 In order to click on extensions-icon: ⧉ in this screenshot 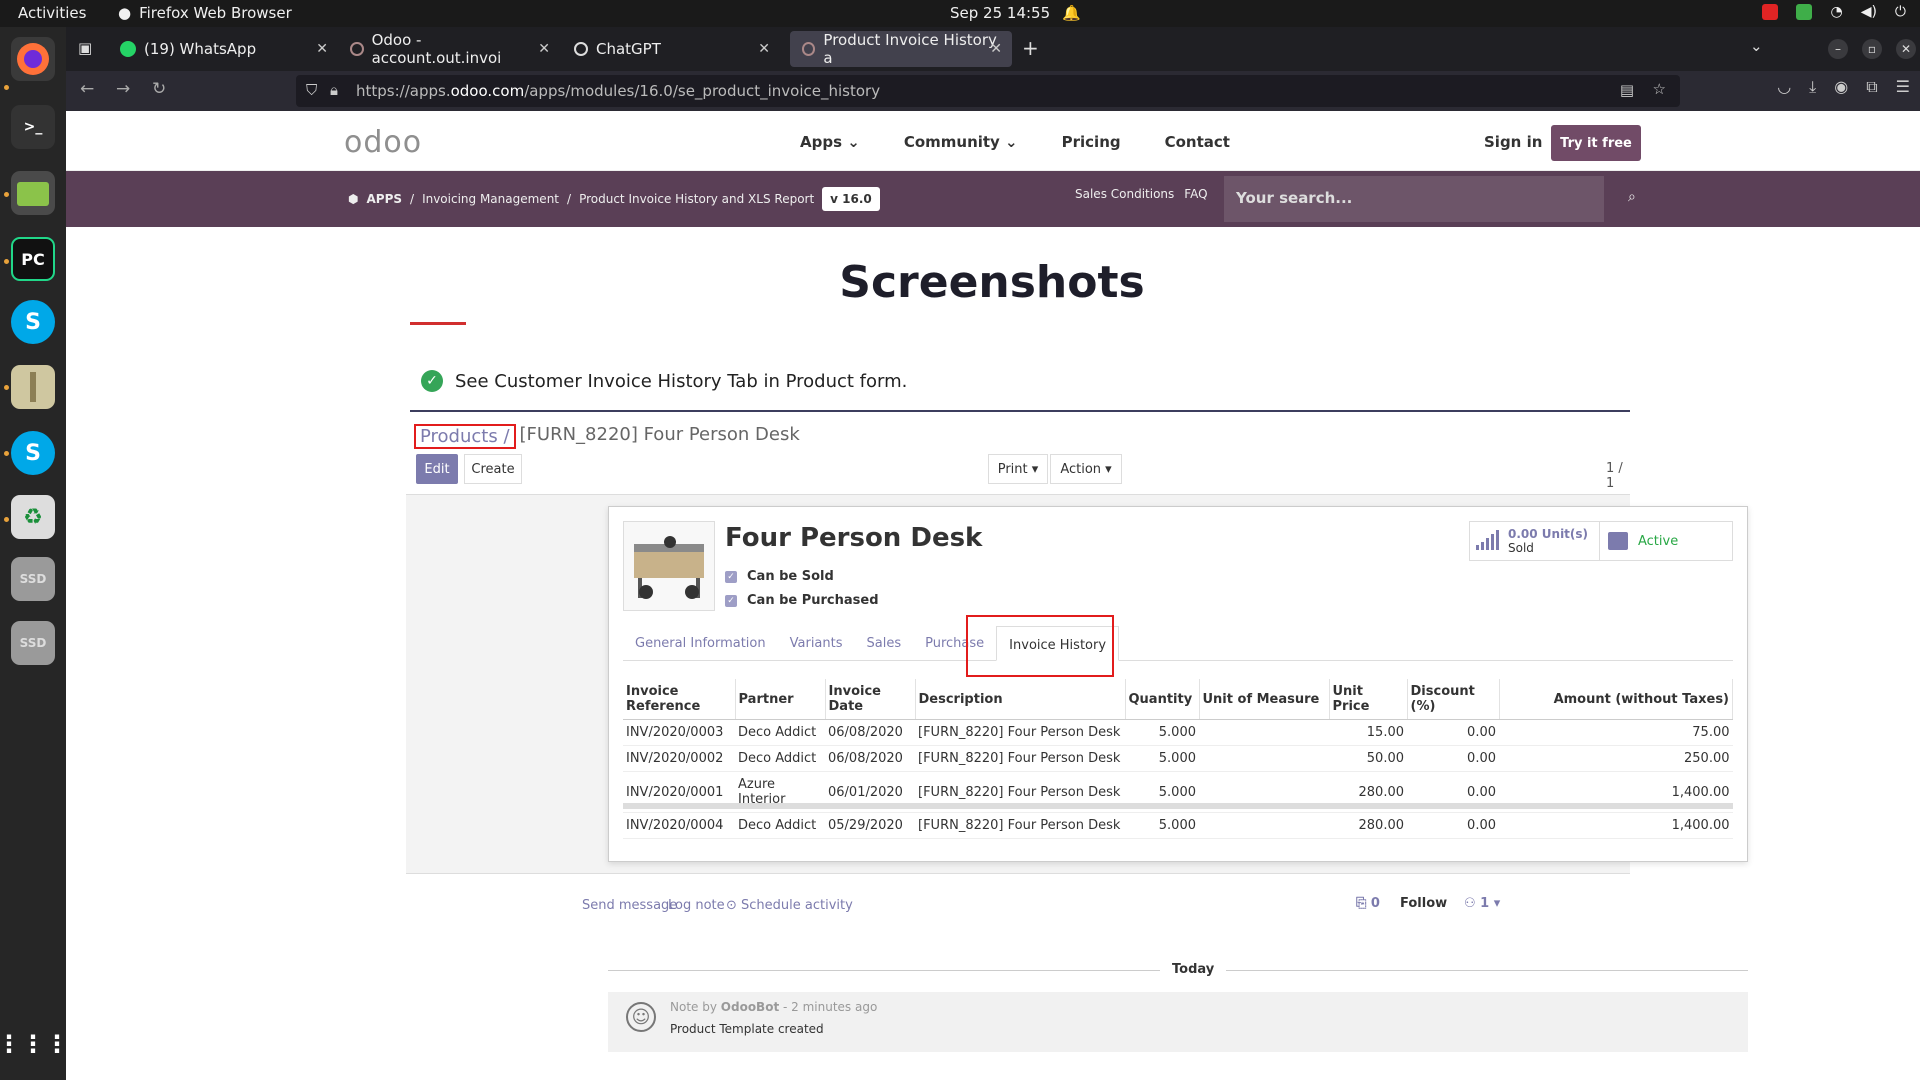, I will do `click(1871, 87)`.